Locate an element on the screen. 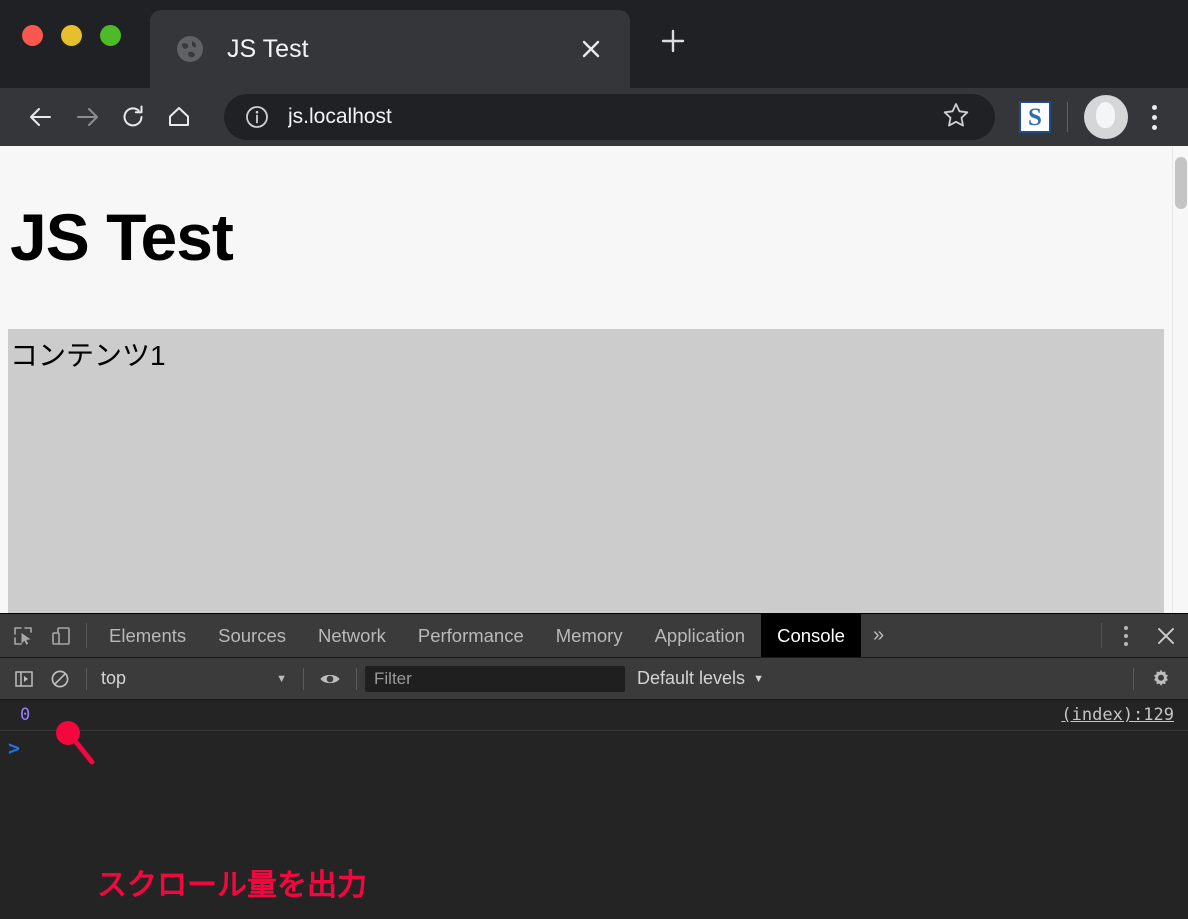 Image resolution: width=1188 pixels, height=919 pixels. clear-console-icon is located at coordinates (60, 679).